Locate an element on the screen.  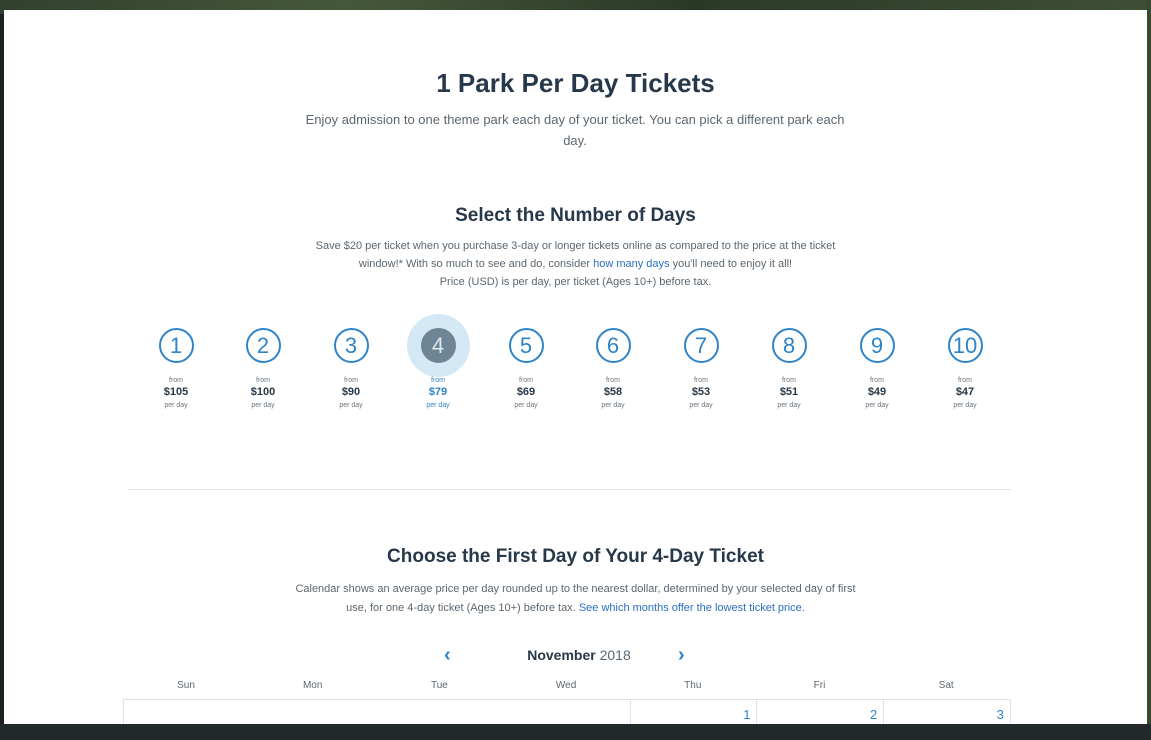
day-price: $53 is located at coordinates (701, 392).